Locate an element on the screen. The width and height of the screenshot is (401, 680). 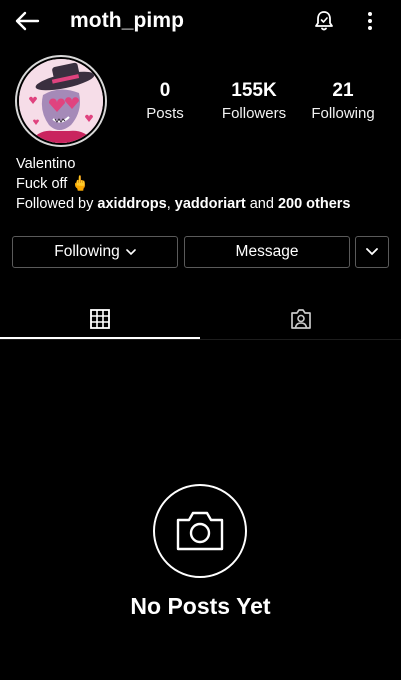
camera-icon is located at coordinates (200, 531).